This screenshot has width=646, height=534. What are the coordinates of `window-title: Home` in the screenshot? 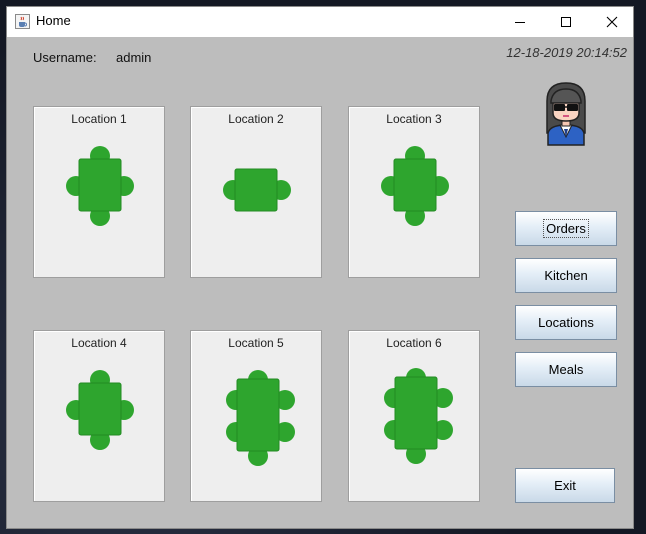 It's located at (53, 20).